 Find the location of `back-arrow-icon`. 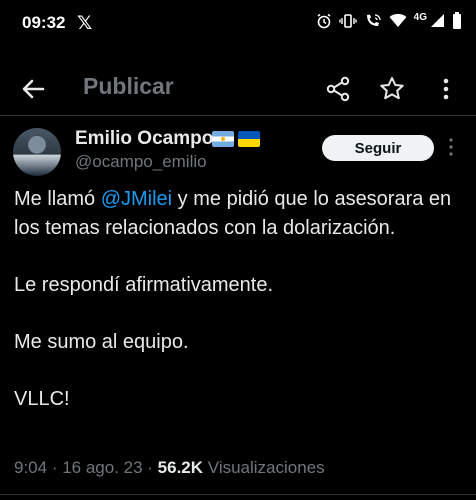

back-arrow-icon is located at coordinates (33, 89).